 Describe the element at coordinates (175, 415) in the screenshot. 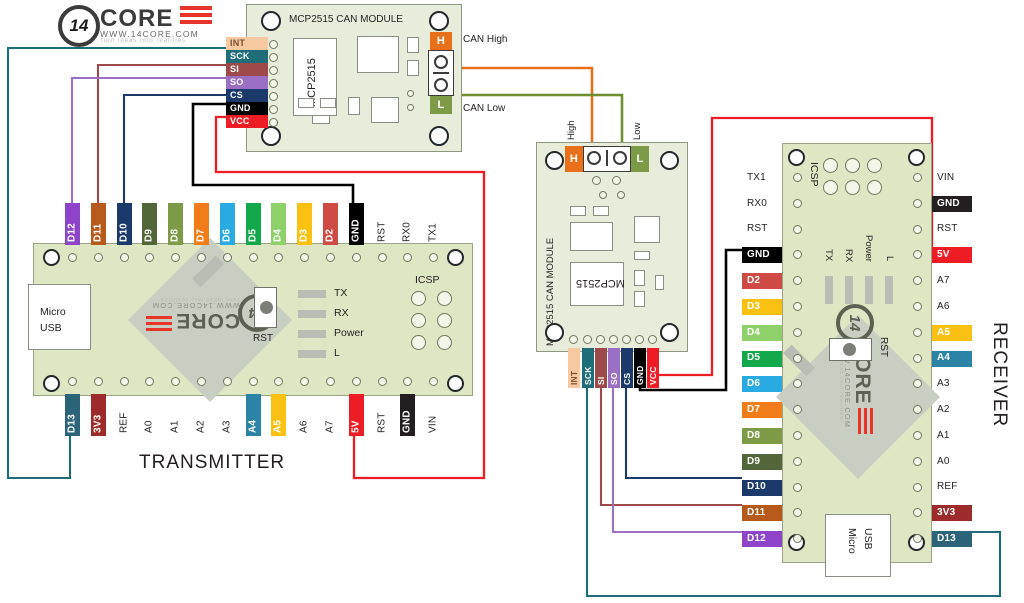

I see `tx-pin-bottom-a1: A1` at that location.